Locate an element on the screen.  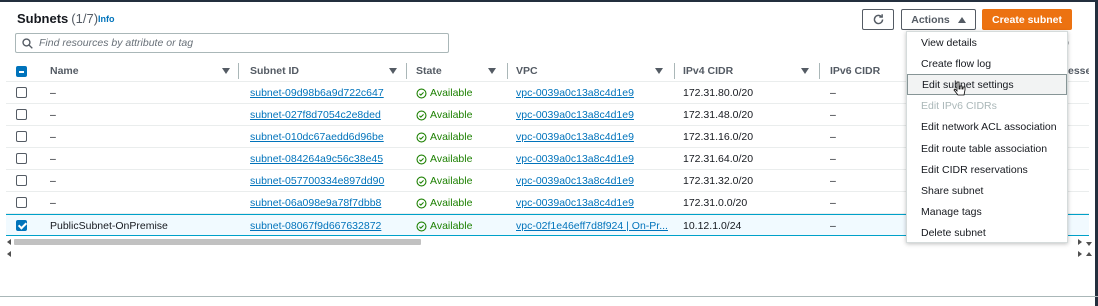
create-subnet-button: Create subnet is located at coordinates (1027, 19).